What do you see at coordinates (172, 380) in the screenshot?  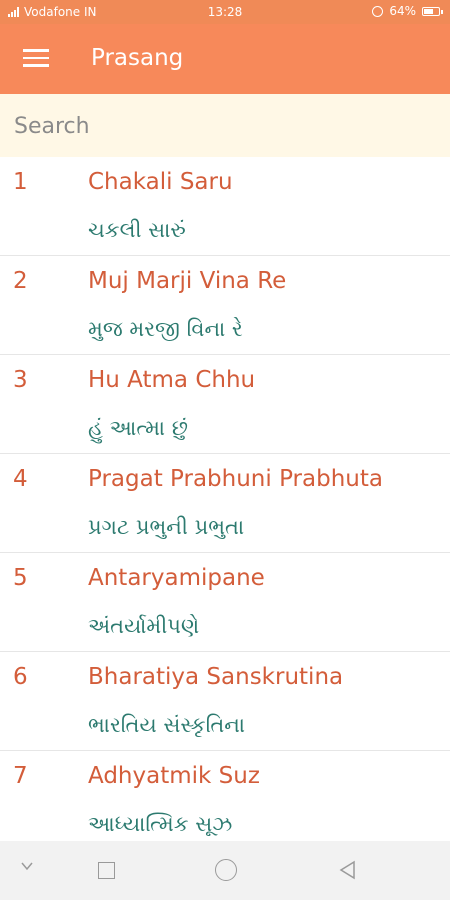 I see `item-title: Hu Atma Chhu` at bounding box center [172, 380].